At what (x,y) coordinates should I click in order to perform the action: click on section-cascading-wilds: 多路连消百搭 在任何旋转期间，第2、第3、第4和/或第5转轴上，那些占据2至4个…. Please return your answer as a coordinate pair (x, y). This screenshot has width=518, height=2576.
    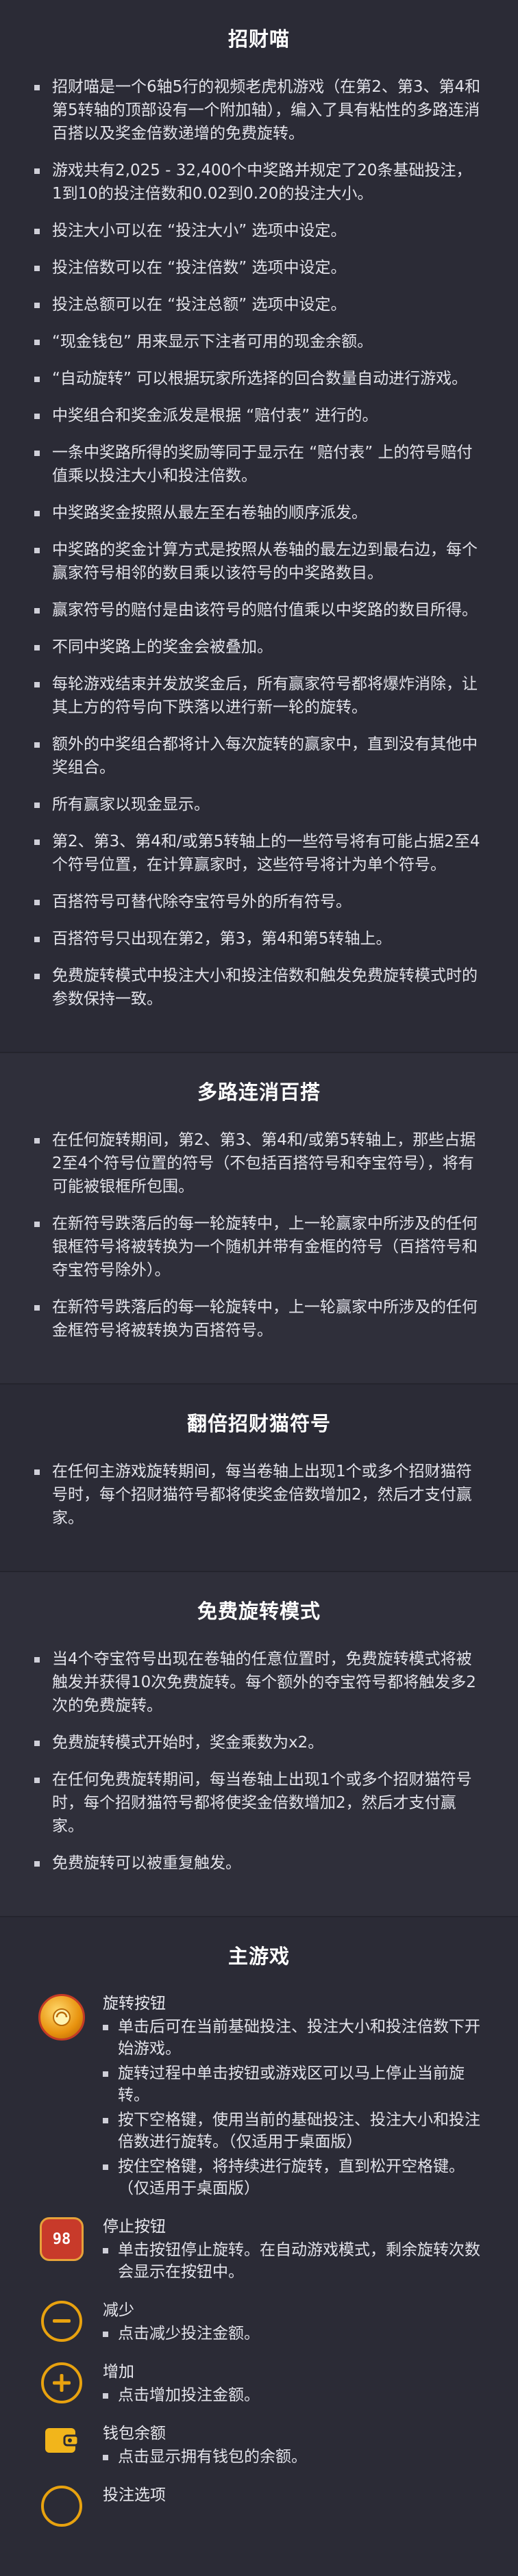
    Looking at the image, I should click on (259, 1219).